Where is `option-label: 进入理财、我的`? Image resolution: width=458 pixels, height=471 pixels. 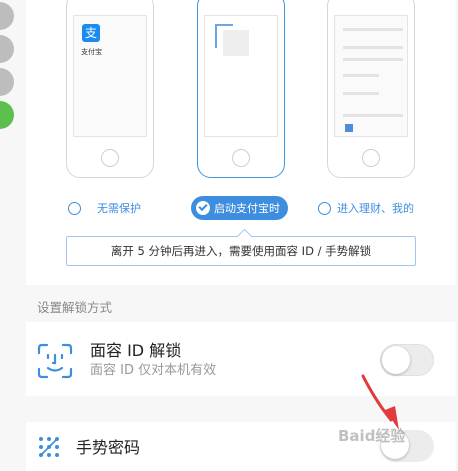 option-label: 进入理财、我的 is located at coordinates (375, 208).